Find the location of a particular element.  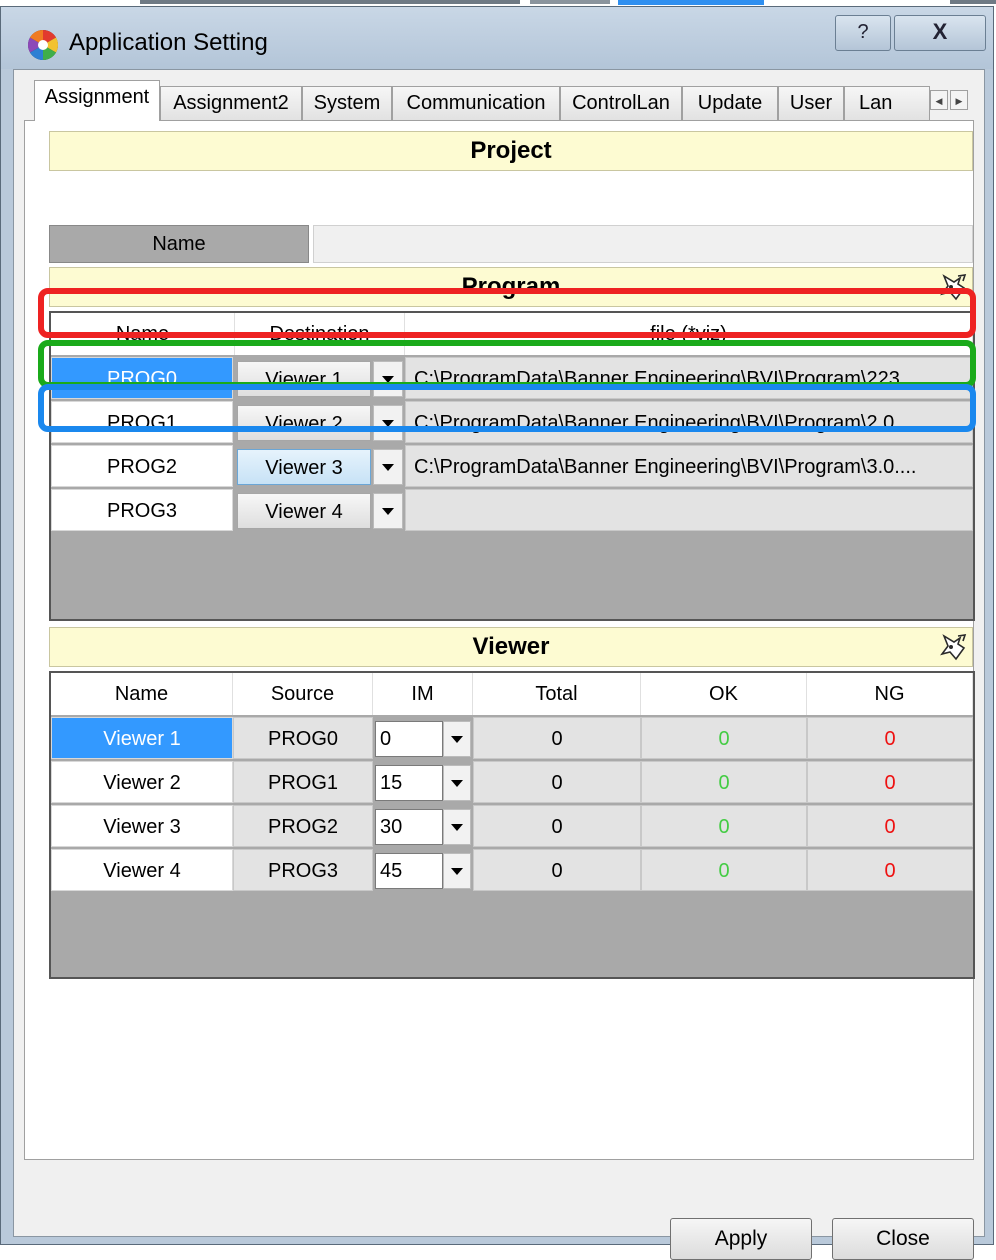

im-combo: 45 is located at coordinates (409, 871).